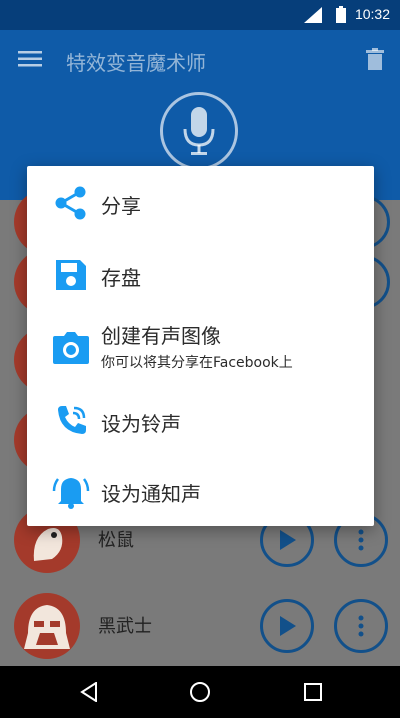 Image resolution: width=400 pixels, height=718 pixels. I want to click on menu-item-set-ringtone: 设为铃声, so click(200, 421).